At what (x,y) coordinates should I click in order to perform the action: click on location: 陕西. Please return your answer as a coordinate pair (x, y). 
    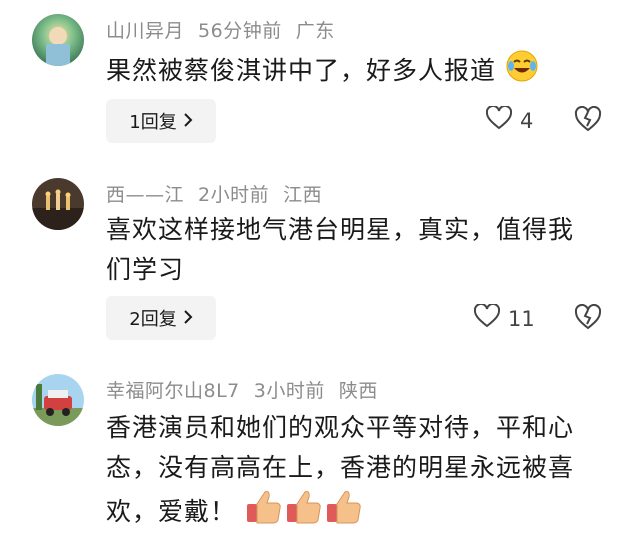
    Looking at the image, I should click on (358, 391).